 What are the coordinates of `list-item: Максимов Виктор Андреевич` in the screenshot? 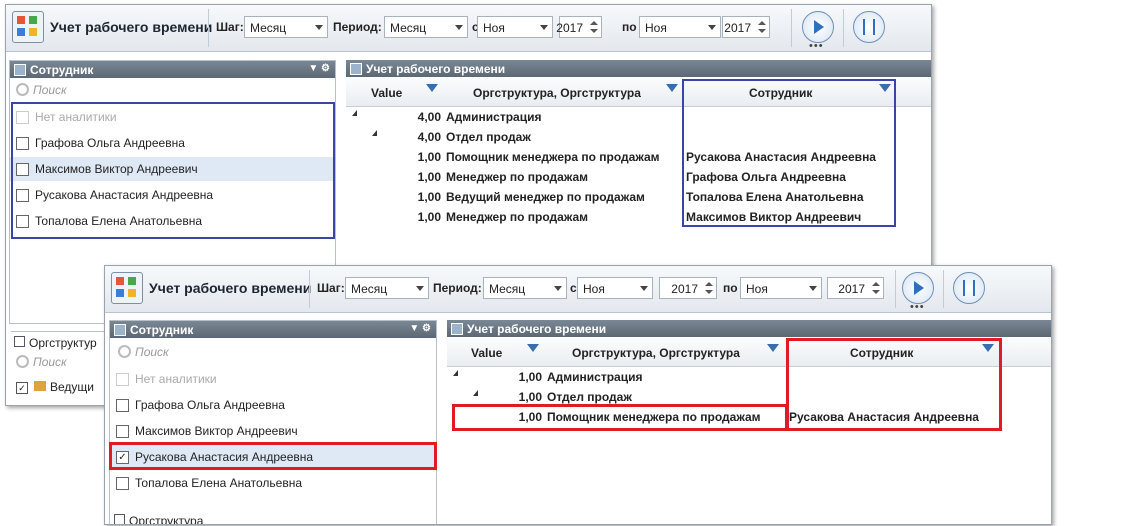 It's located at (273, 431).